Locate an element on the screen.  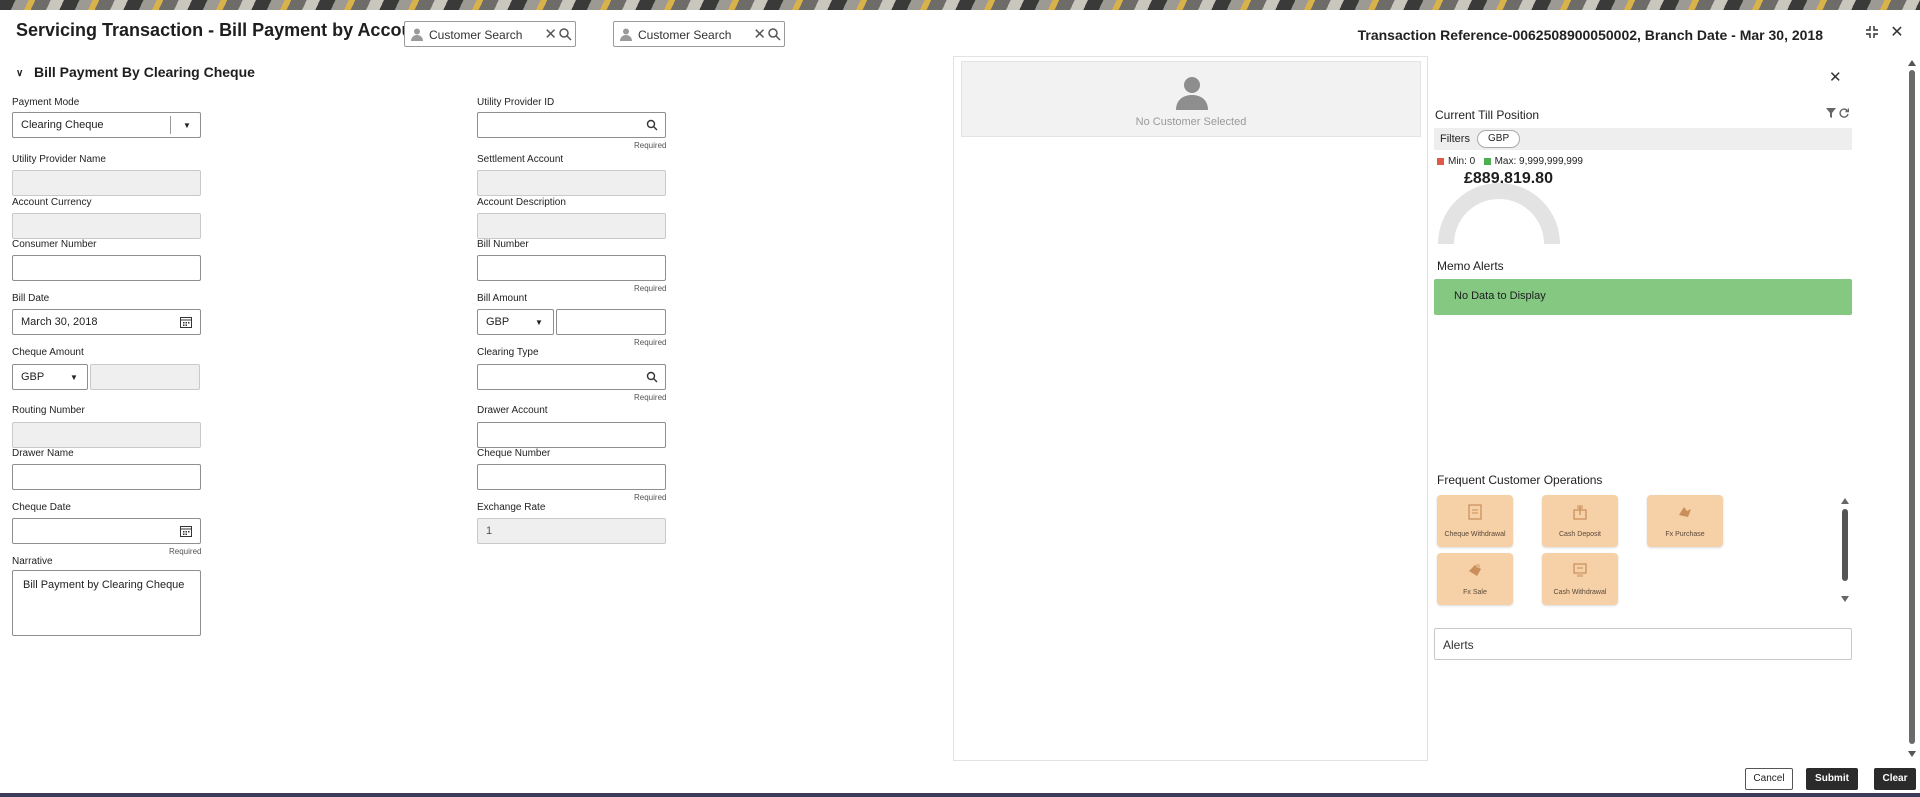
drawer-account-label: Drawer Account is located at coordinates (512, 410).